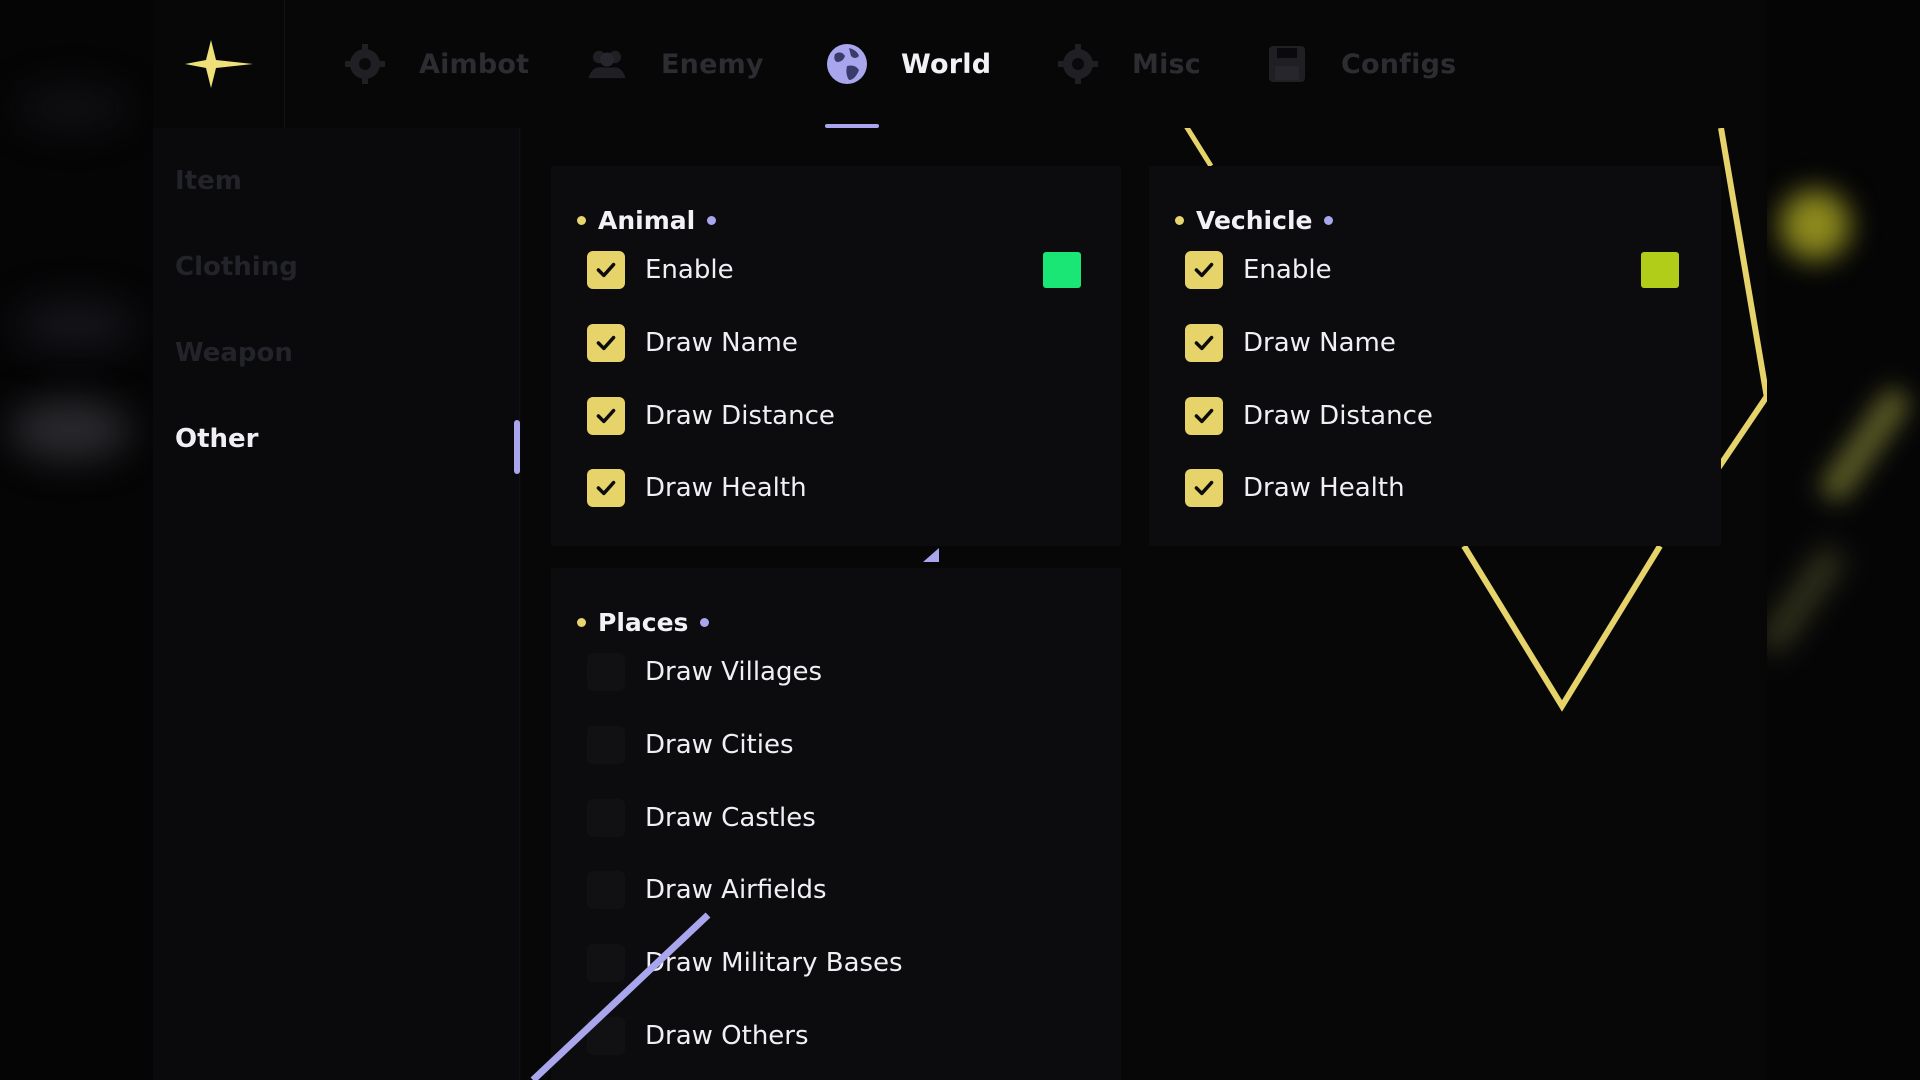 The height and width of the screenshot is (1080, 1920). What do you see at coordinates (1399, 64) in the screenshot?
I see `tab-label: Configs` at bounding box center [1399, 64].